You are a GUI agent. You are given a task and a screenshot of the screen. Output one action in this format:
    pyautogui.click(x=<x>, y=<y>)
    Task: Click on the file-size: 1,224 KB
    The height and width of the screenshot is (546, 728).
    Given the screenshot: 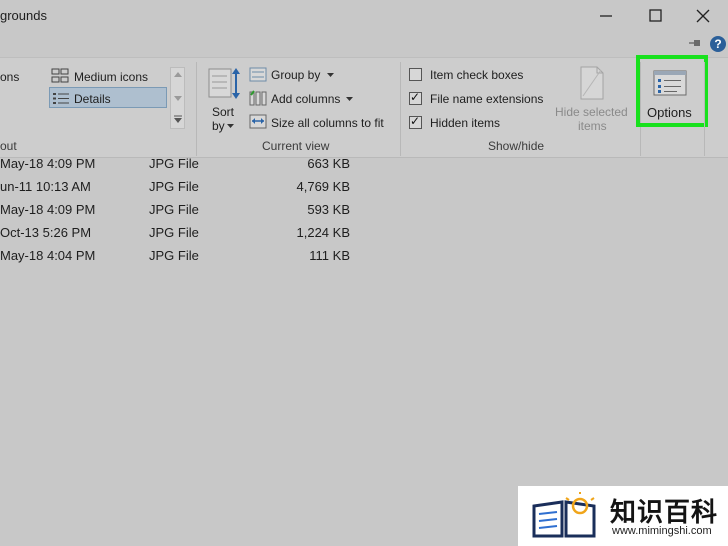 What is the action you would take?
    pyautogui.click(x=323, y=232)
    